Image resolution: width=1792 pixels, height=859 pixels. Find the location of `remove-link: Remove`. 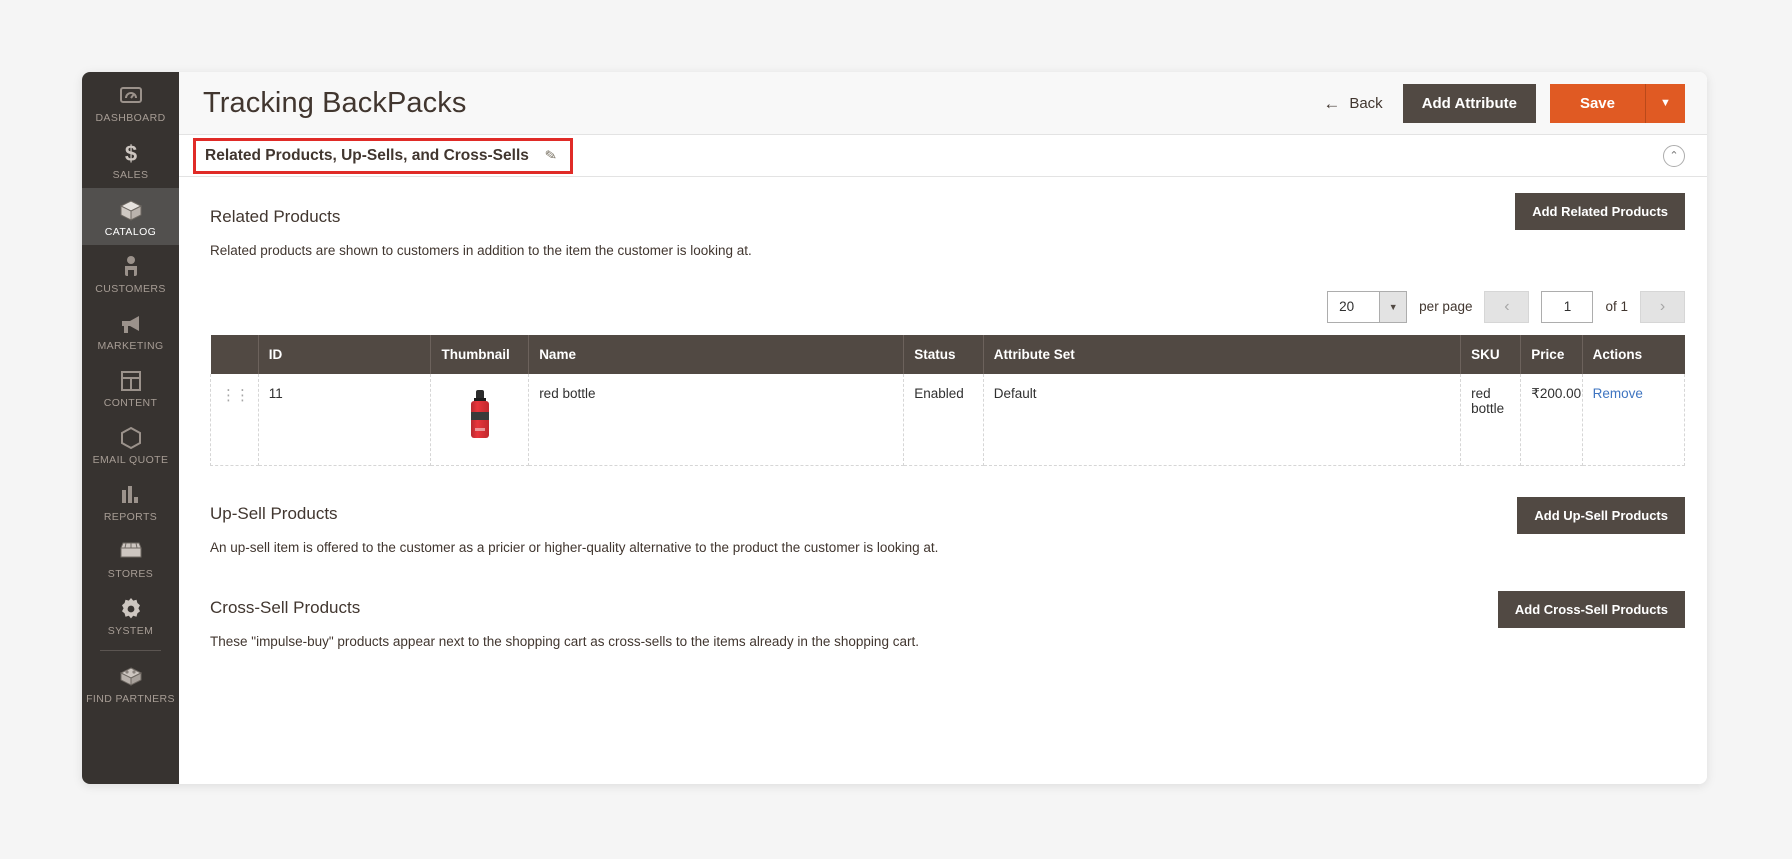

remove-link: Remove is located at coordinates (1618, 393).